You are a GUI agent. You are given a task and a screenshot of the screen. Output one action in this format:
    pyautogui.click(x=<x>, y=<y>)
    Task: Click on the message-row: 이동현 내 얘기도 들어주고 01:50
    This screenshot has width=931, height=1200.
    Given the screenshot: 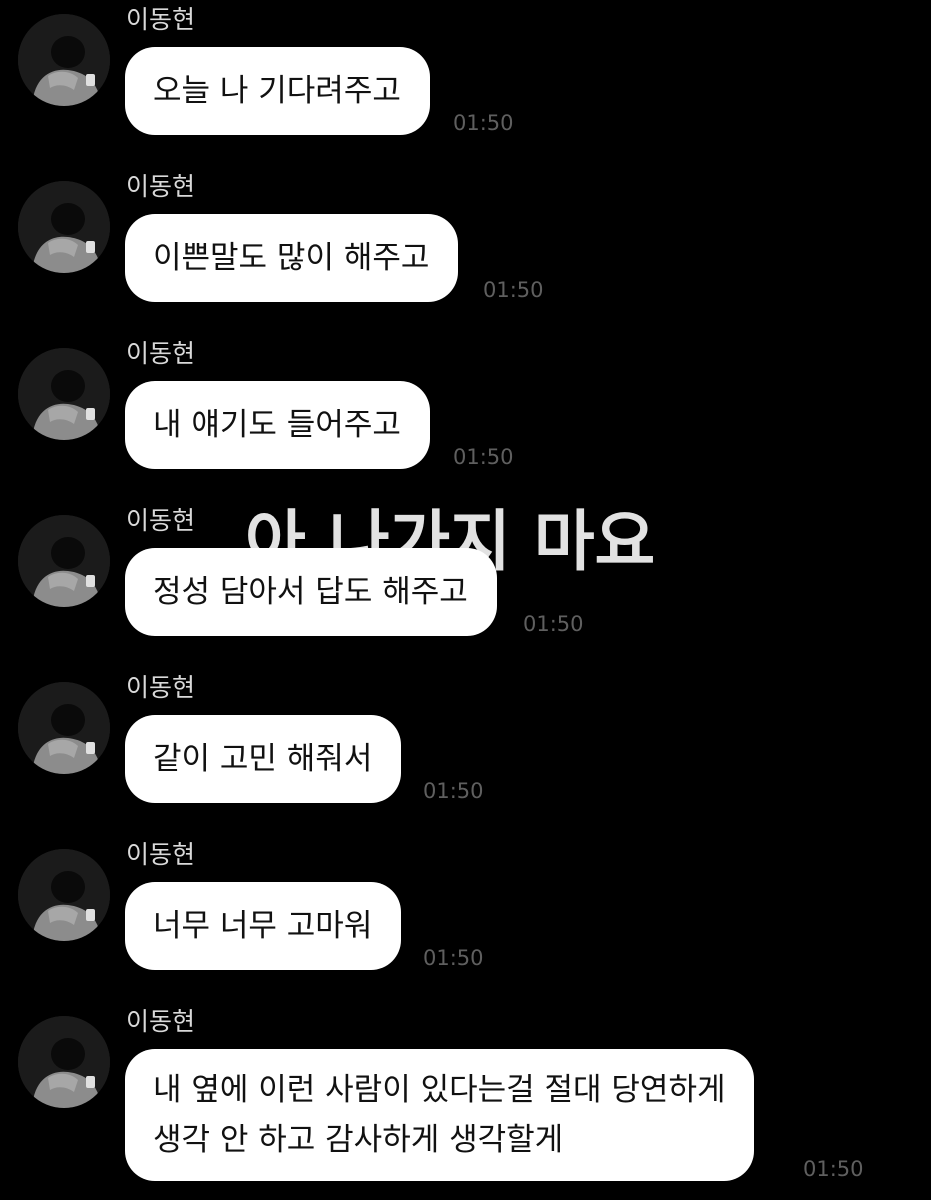 What is the action you would take?
    pyautogui.click(x=465, y=417)
    